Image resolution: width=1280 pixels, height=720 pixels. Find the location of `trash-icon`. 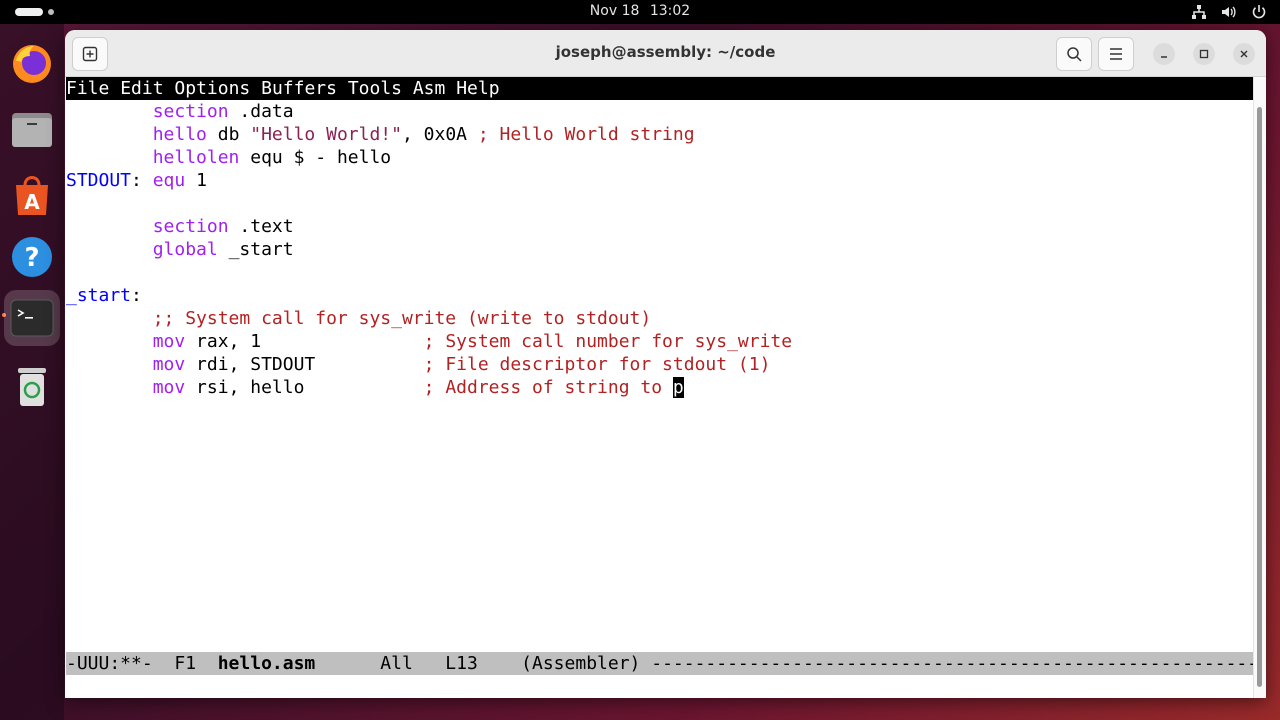

trash-icon is located at coordinates (32, 387).